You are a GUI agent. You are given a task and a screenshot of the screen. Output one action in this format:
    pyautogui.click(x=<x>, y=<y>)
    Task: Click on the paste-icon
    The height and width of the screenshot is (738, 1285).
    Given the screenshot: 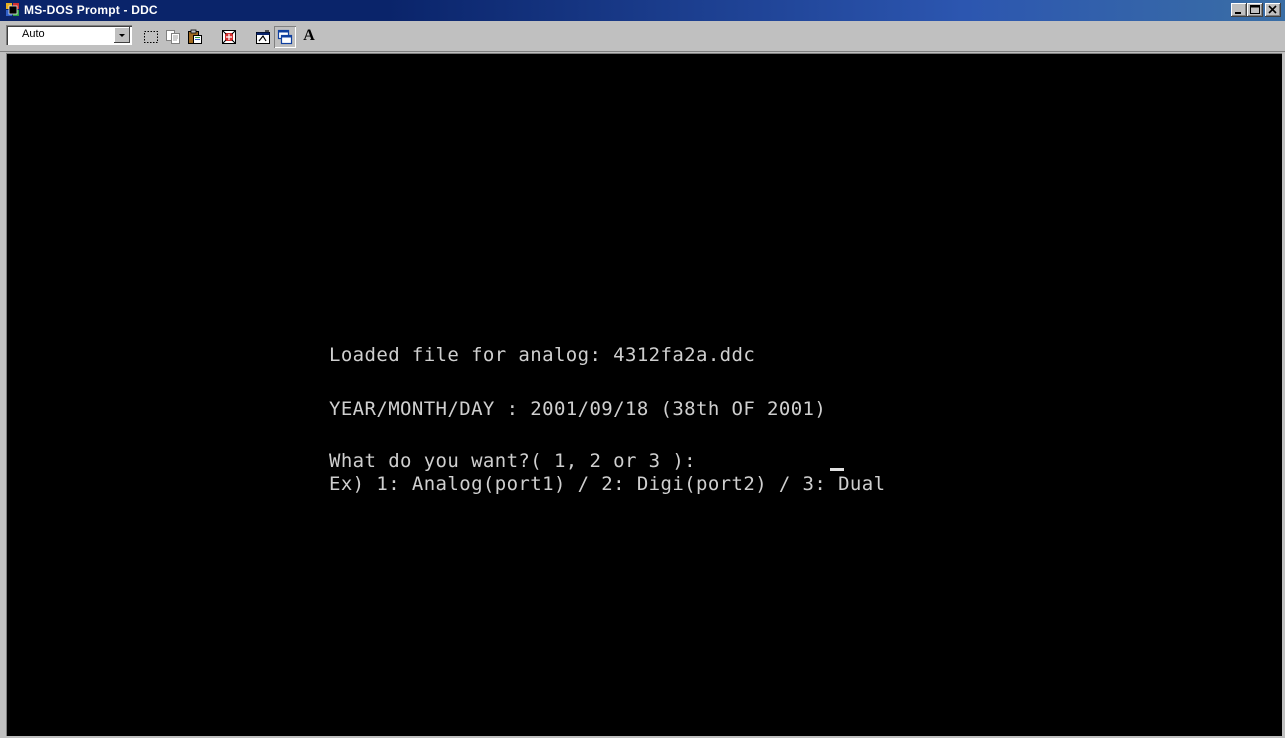 What is the action you would take?
    pyautogui.click(x=195, y=36)
    